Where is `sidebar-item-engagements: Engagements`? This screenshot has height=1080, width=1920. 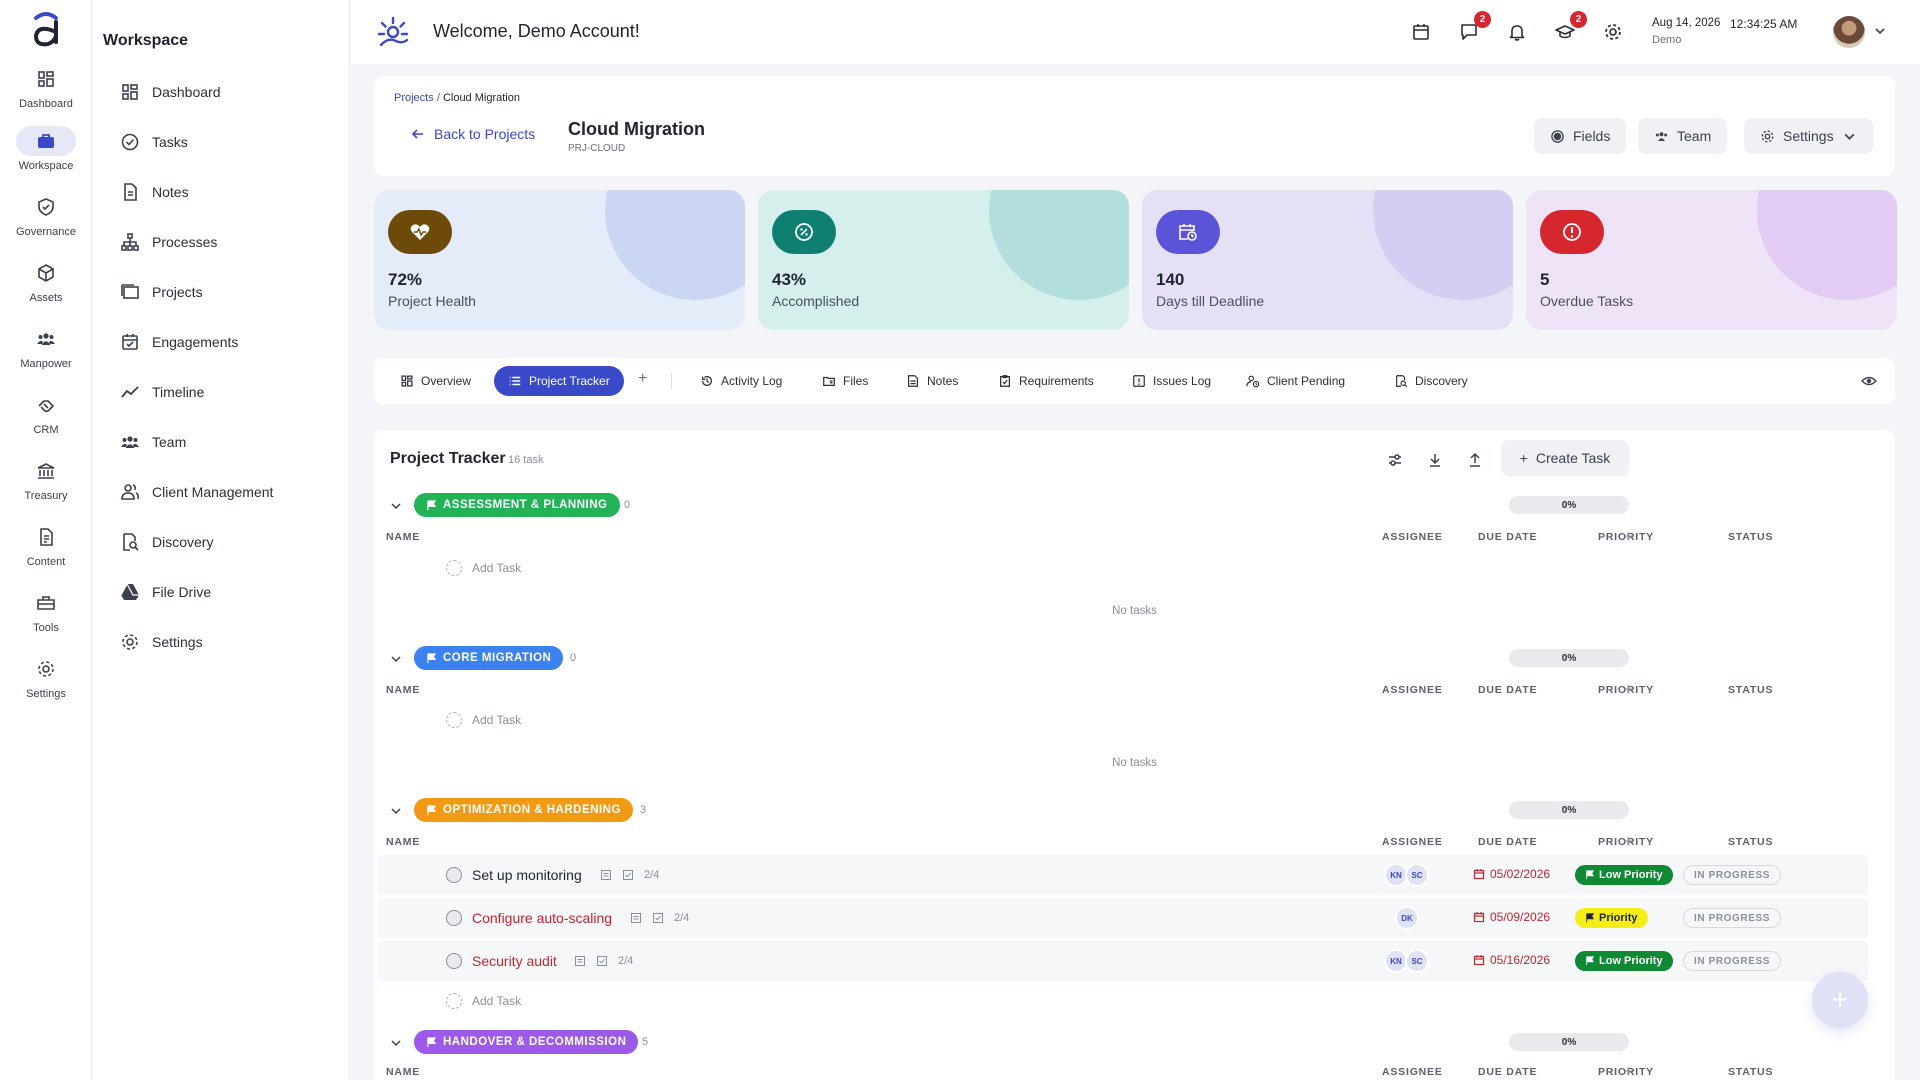 sidebar-item-engagements: Engagements is located at coordinates (179, 342).